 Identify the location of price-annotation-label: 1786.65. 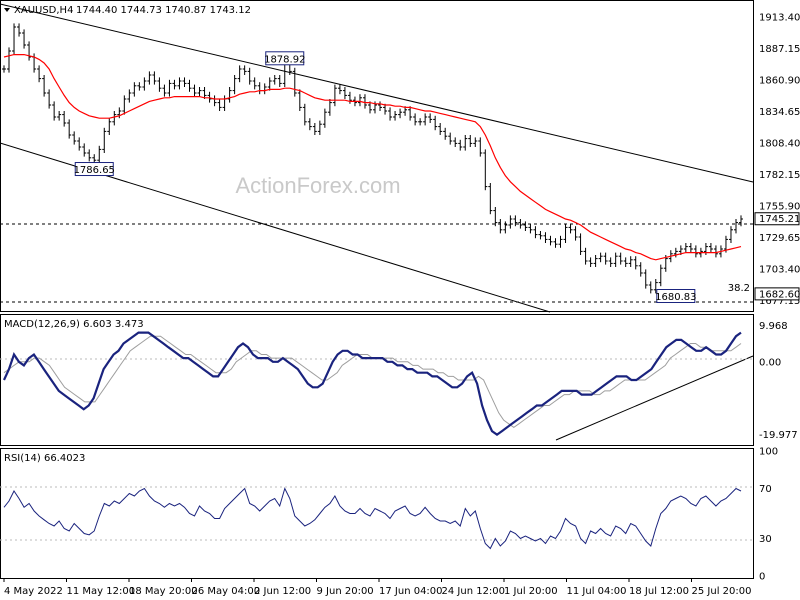
(94, 170).